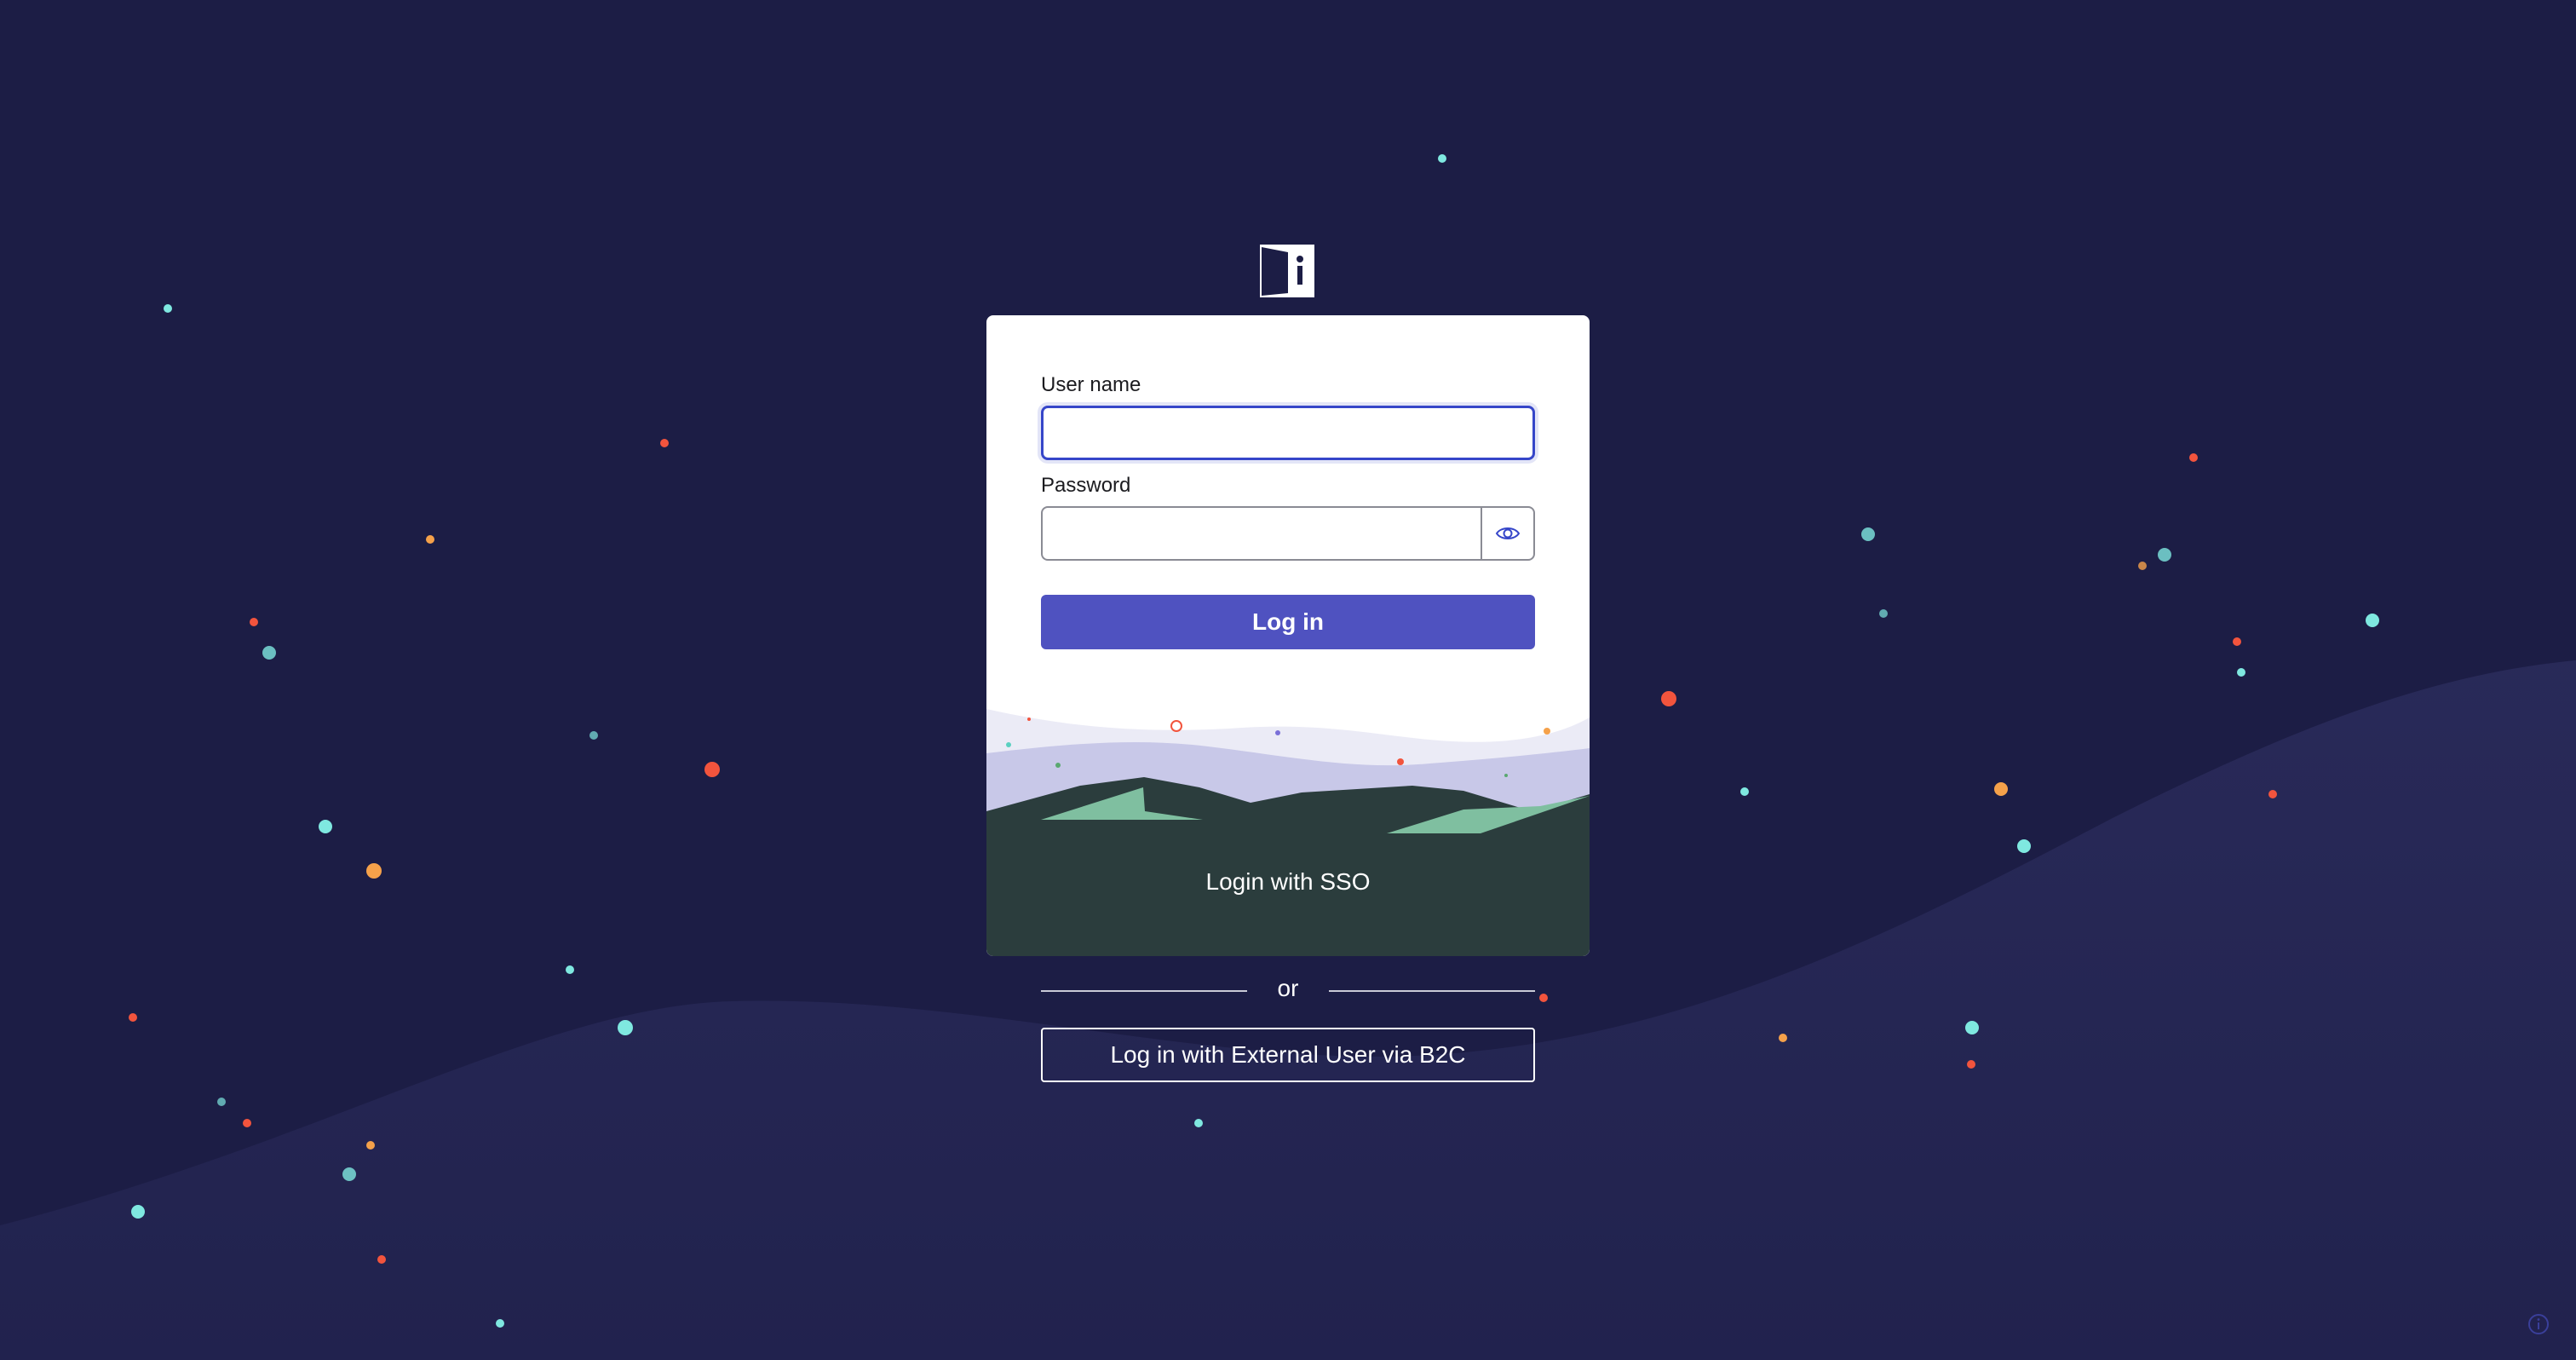 This screenshot has width=2576, height=1360. Describe the element at coordinates (1288, 622) in the screenshot. I see `login-button: Log in` at that location.